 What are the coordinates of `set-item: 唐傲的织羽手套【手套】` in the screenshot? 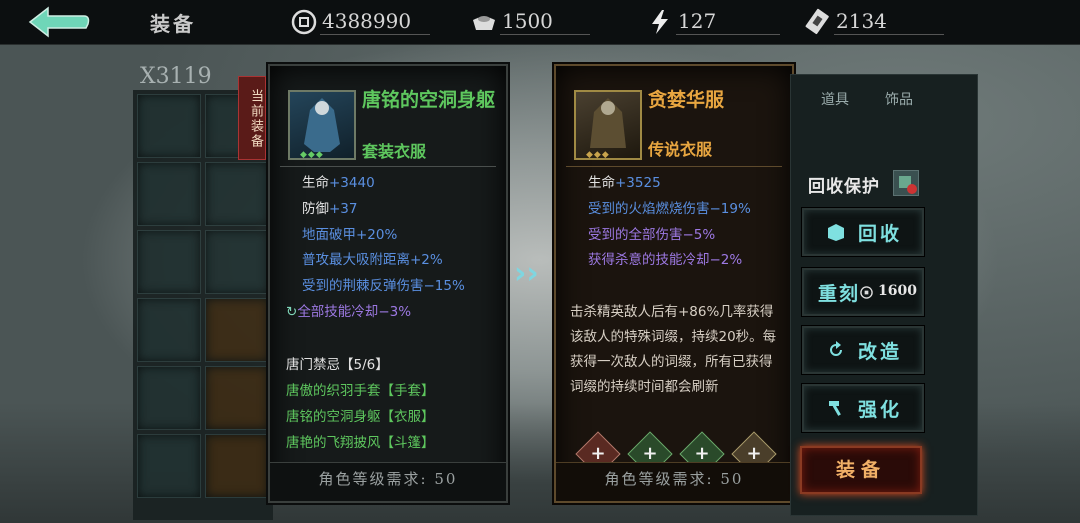 It's located at (360, 391).